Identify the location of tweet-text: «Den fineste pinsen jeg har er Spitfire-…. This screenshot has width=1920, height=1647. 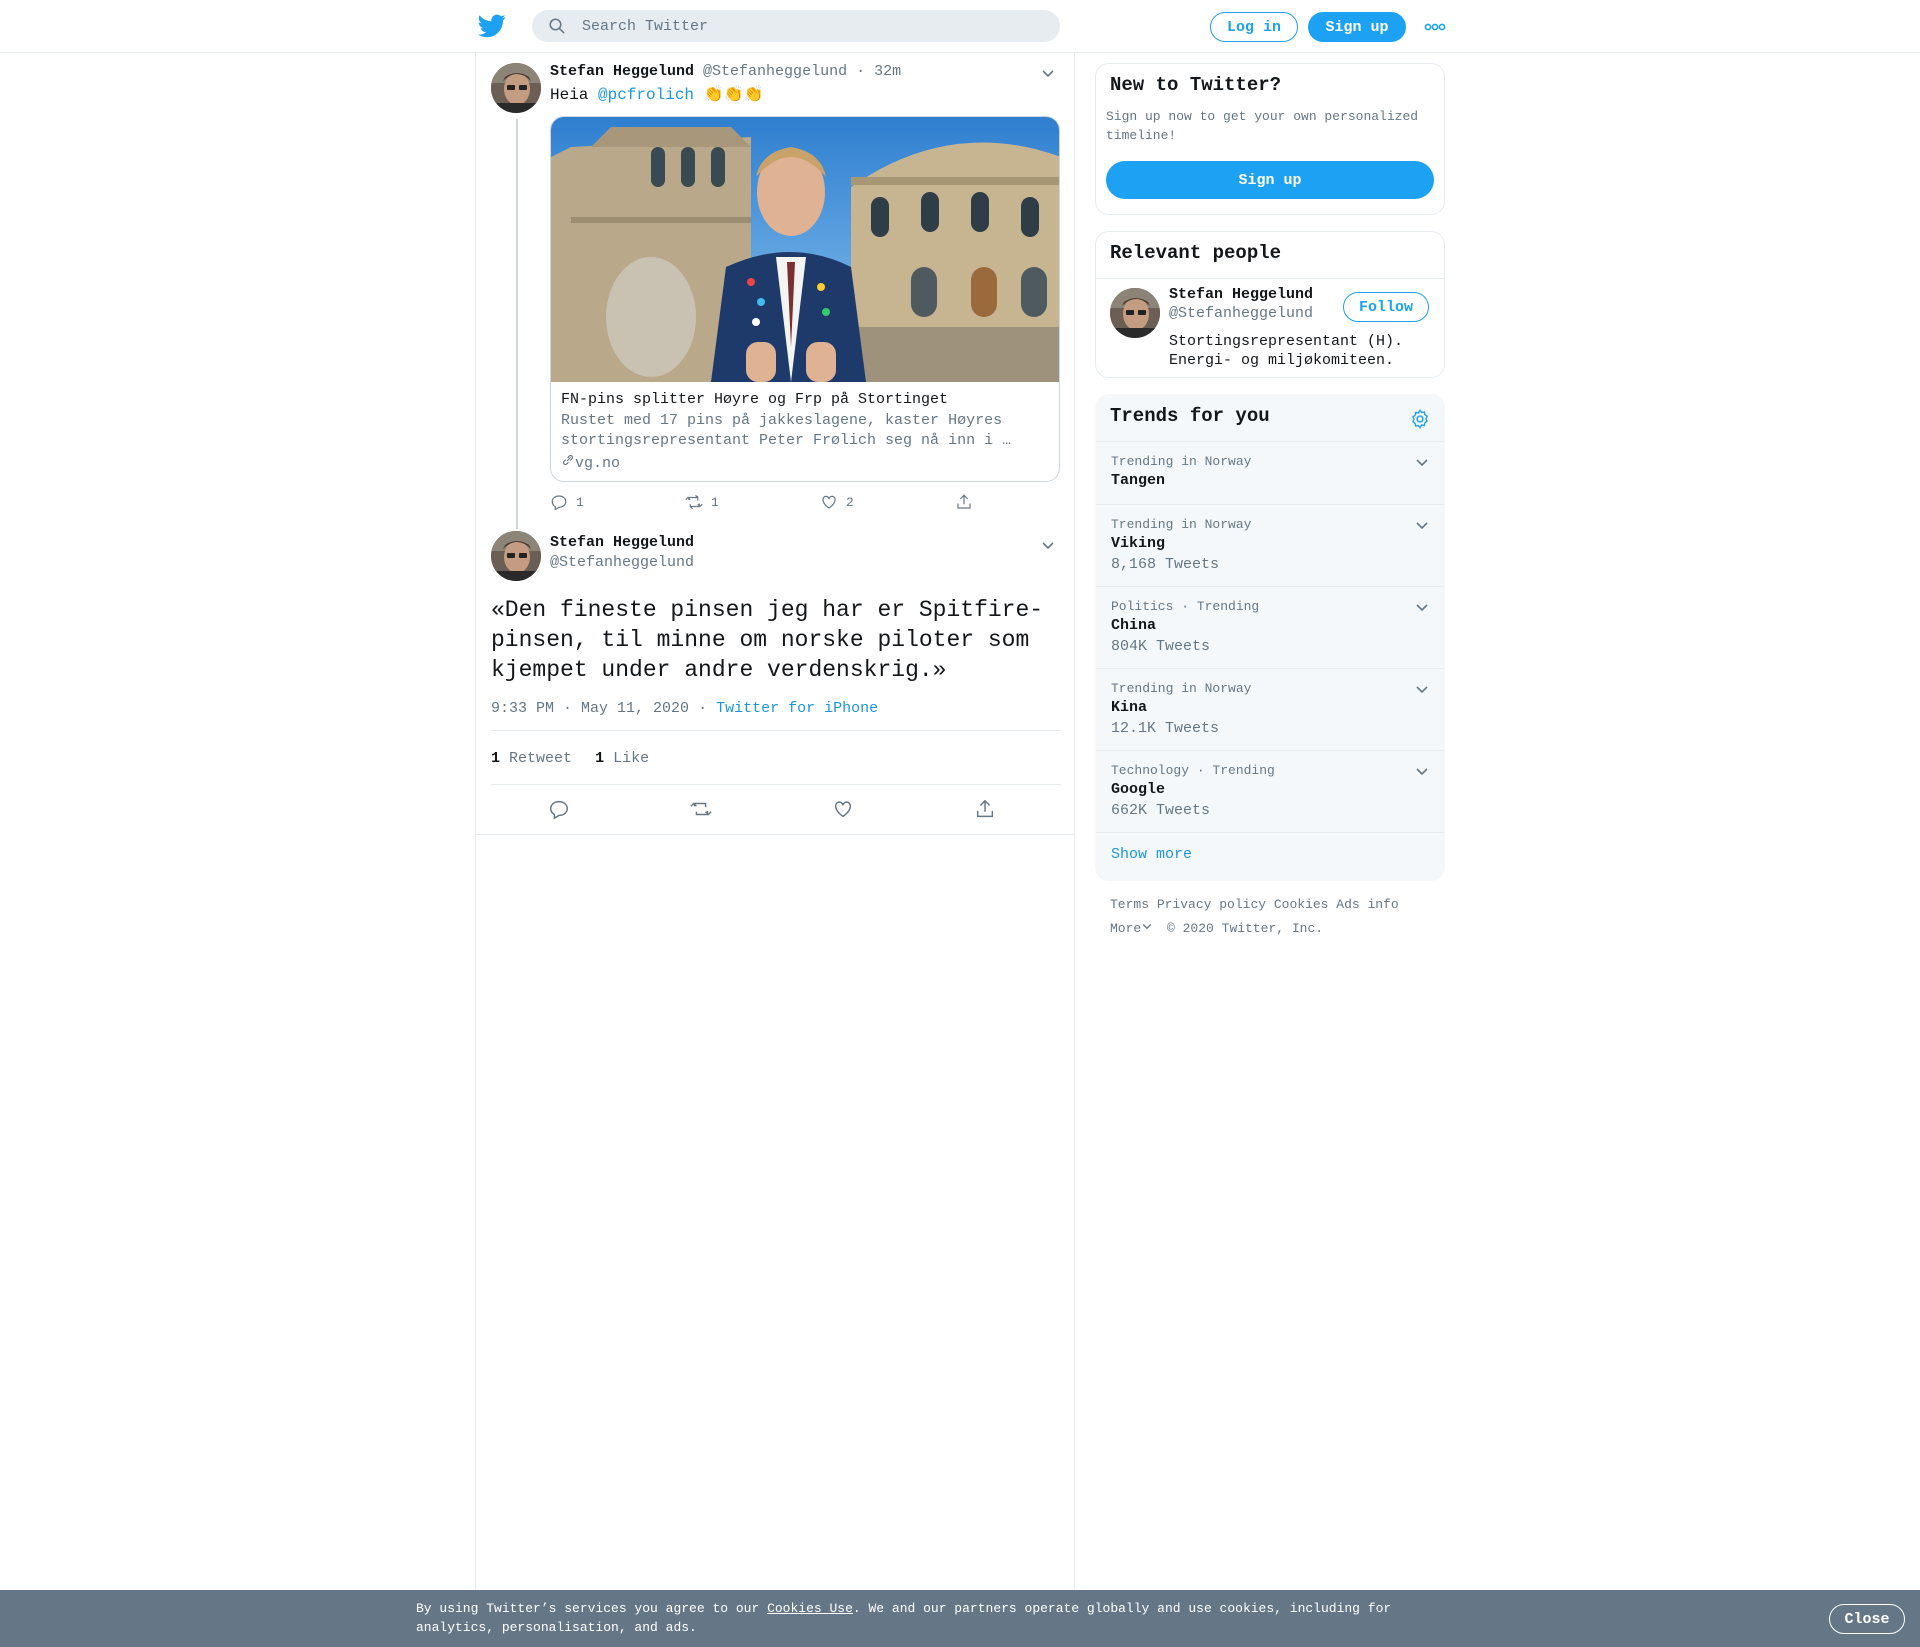
(767, 640).